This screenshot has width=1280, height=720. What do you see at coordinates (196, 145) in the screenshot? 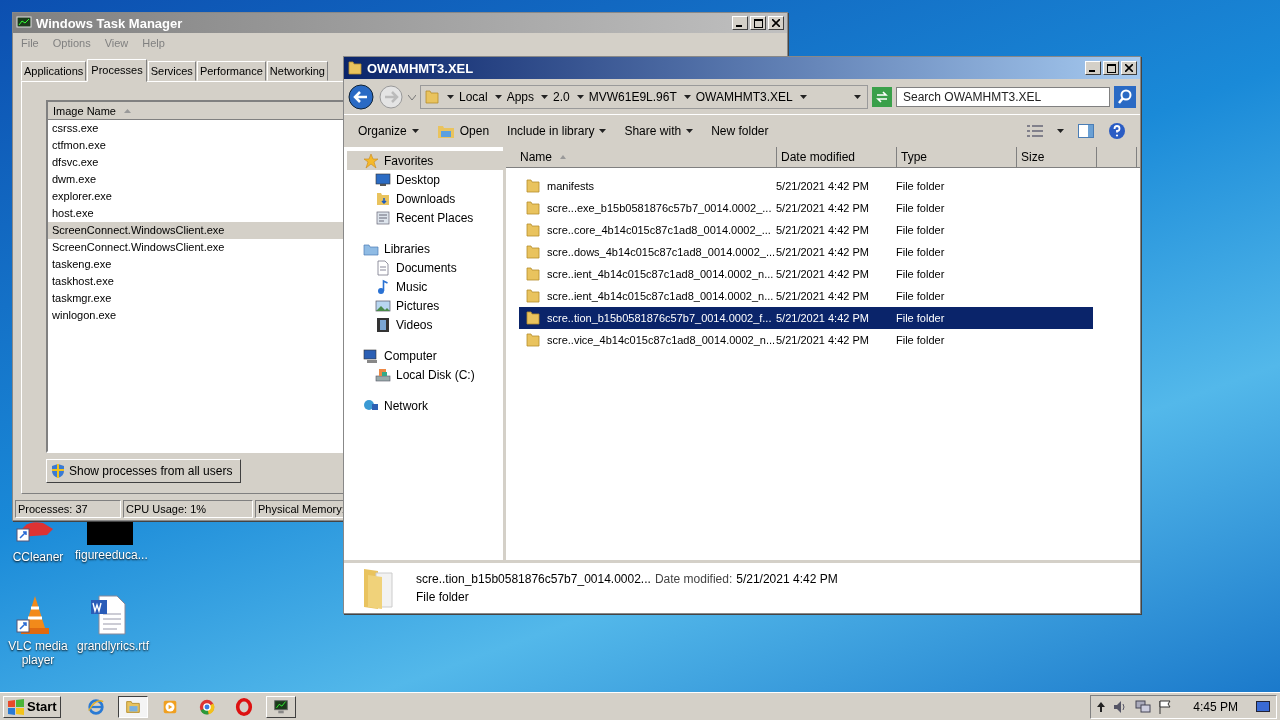
I see `process-row: ctfmon.exe` at bounding box center [196, 145].